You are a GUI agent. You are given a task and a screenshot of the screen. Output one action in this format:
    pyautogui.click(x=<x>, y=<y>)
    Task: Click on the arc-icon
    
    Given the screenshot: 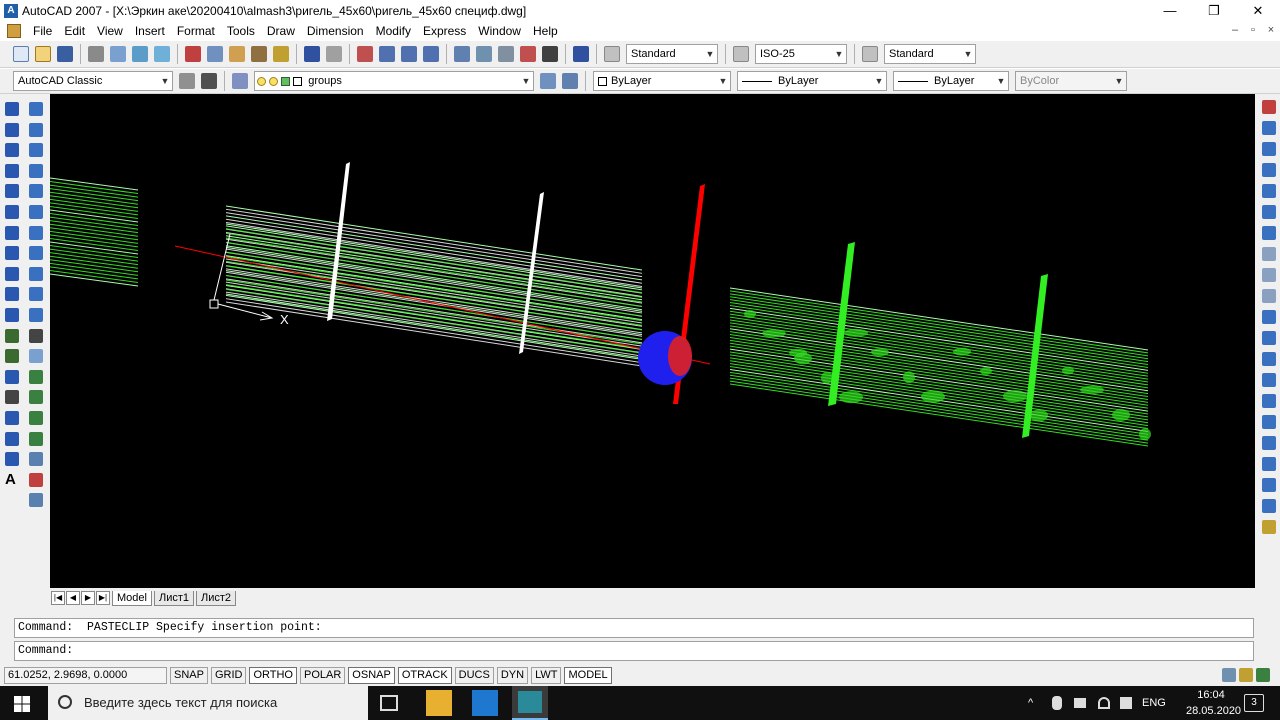 What is the action you would take?
    pyautogui.click(x=12, y=211)
    